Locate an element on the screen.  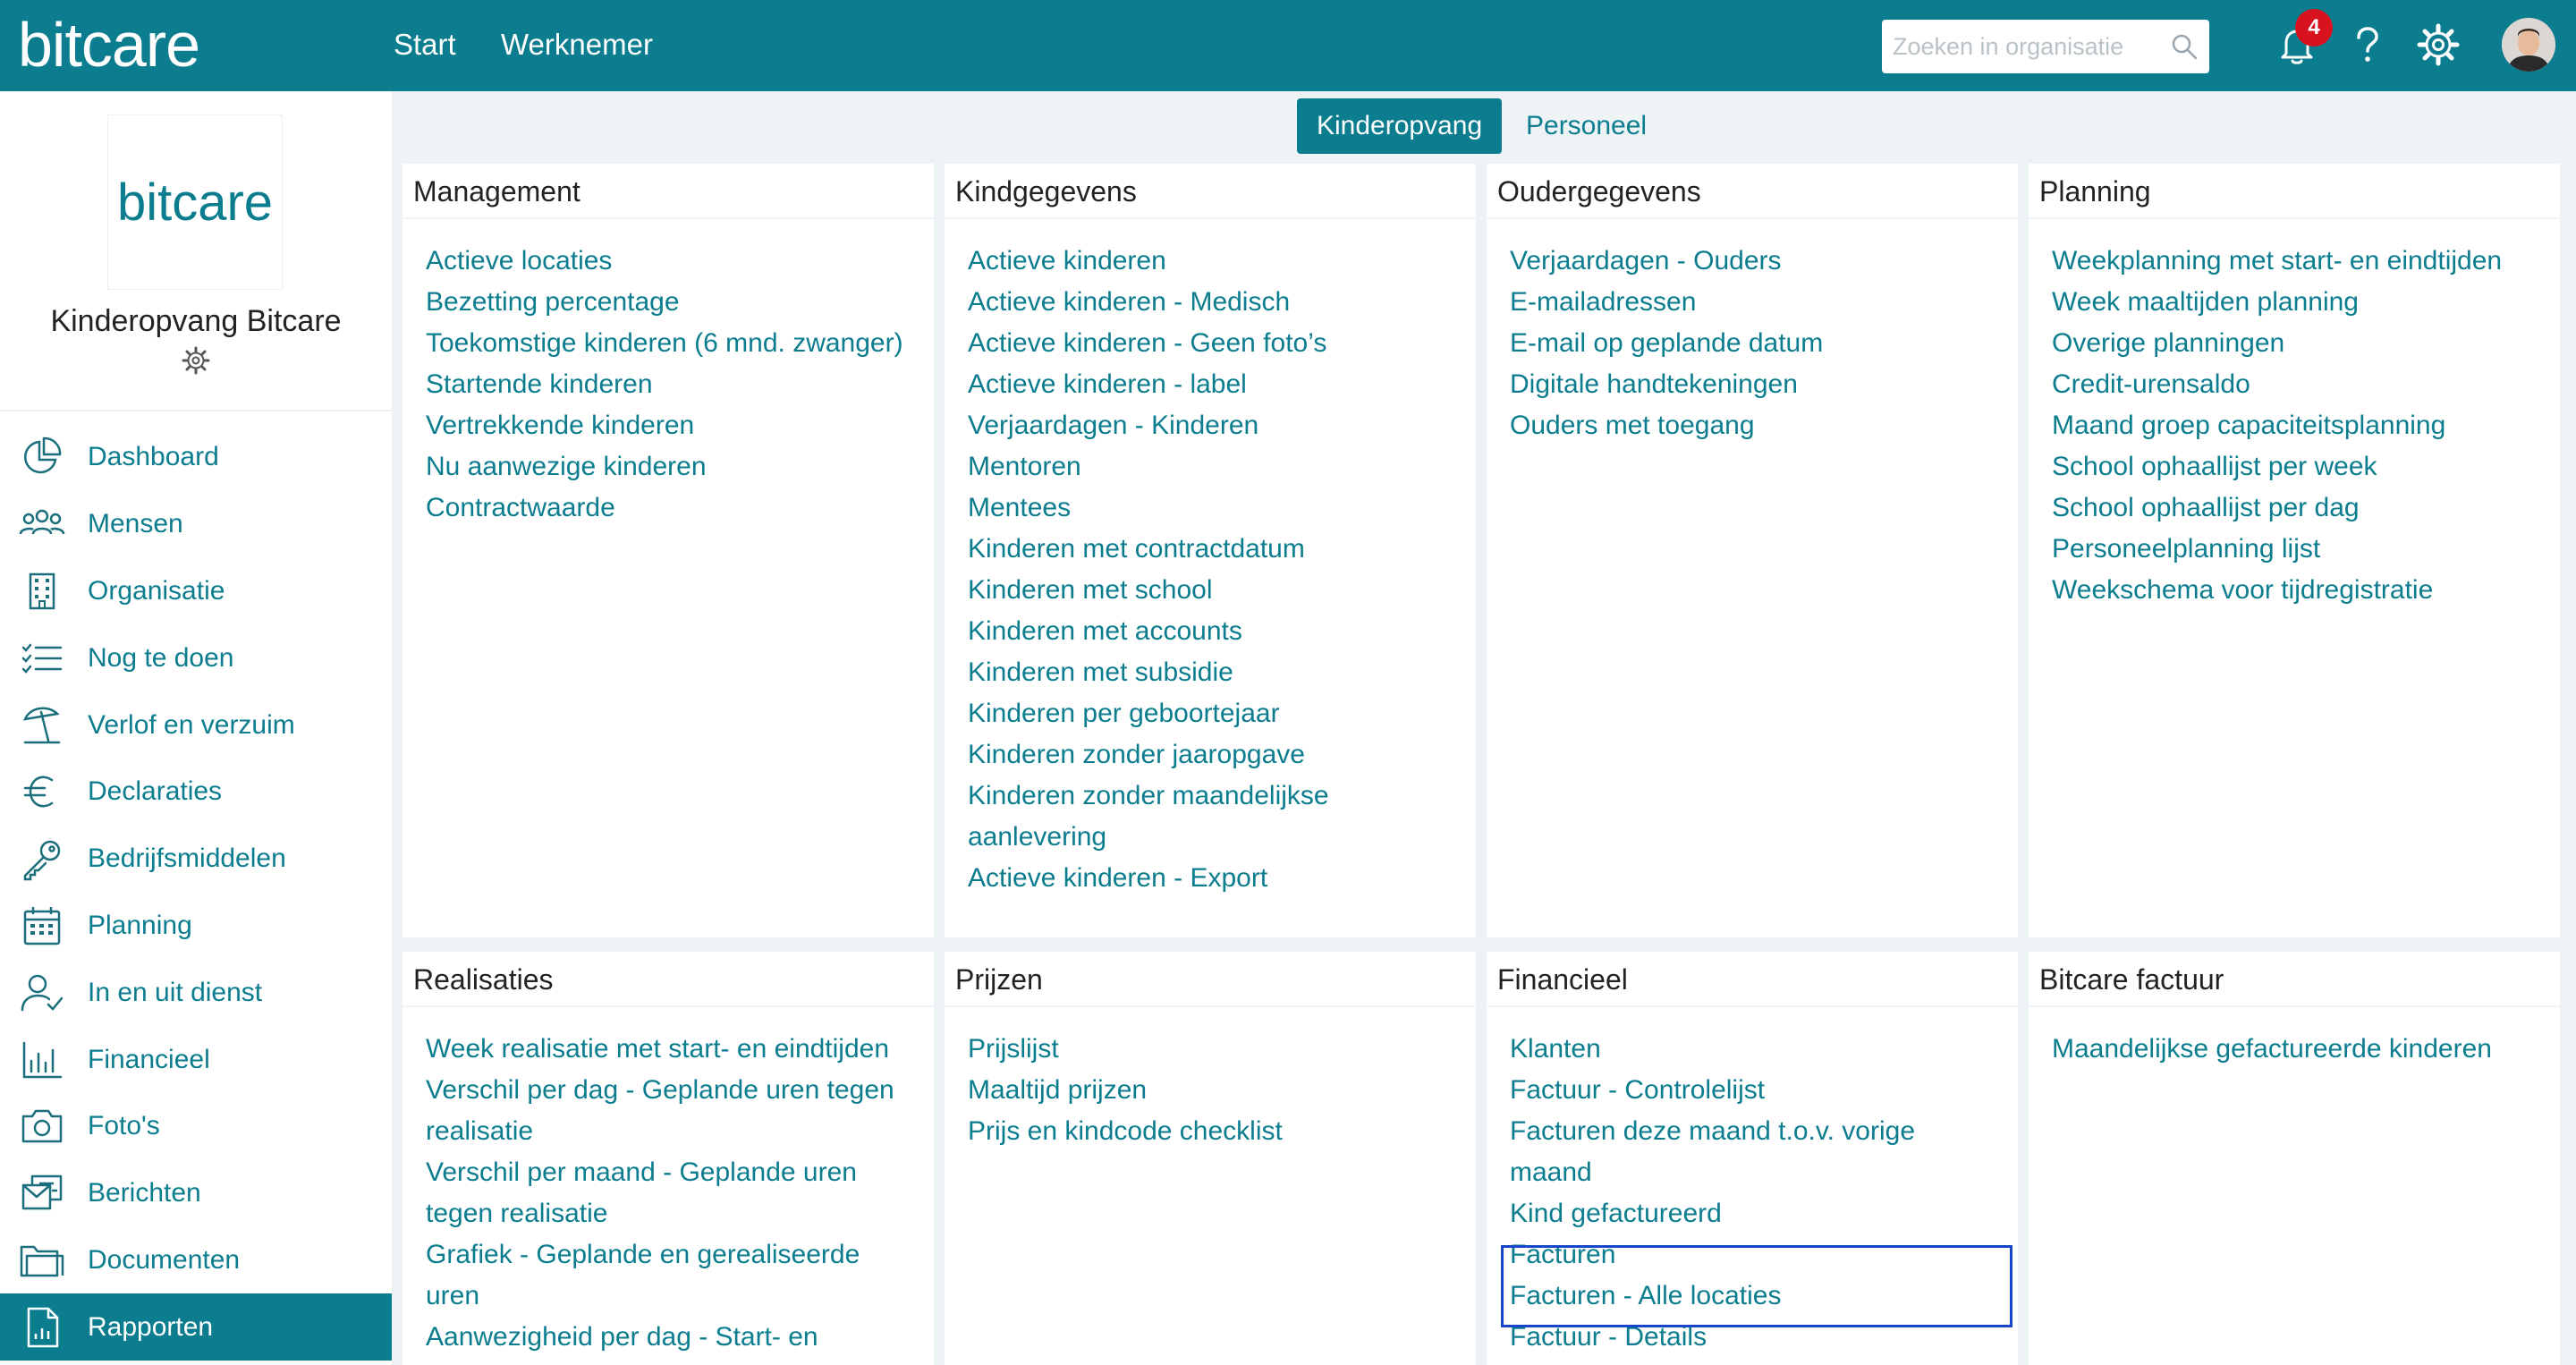
report-link: Overige planningen is located at coordinates (2306, 343).